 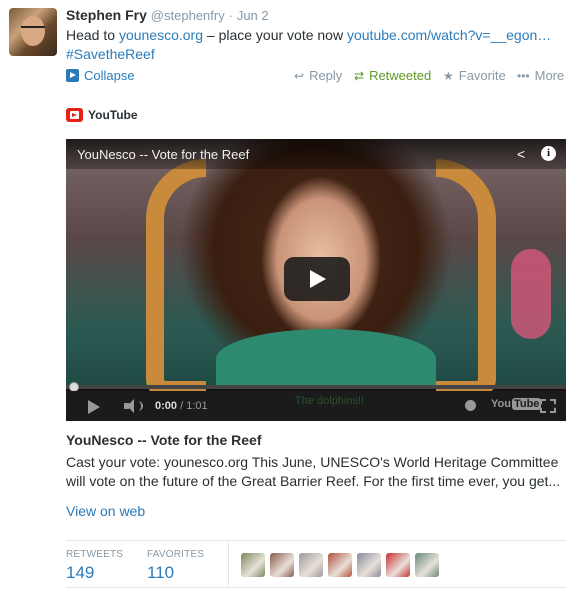 I want to click on retweets-label: RETWEETS, so click(x=95, y=554).